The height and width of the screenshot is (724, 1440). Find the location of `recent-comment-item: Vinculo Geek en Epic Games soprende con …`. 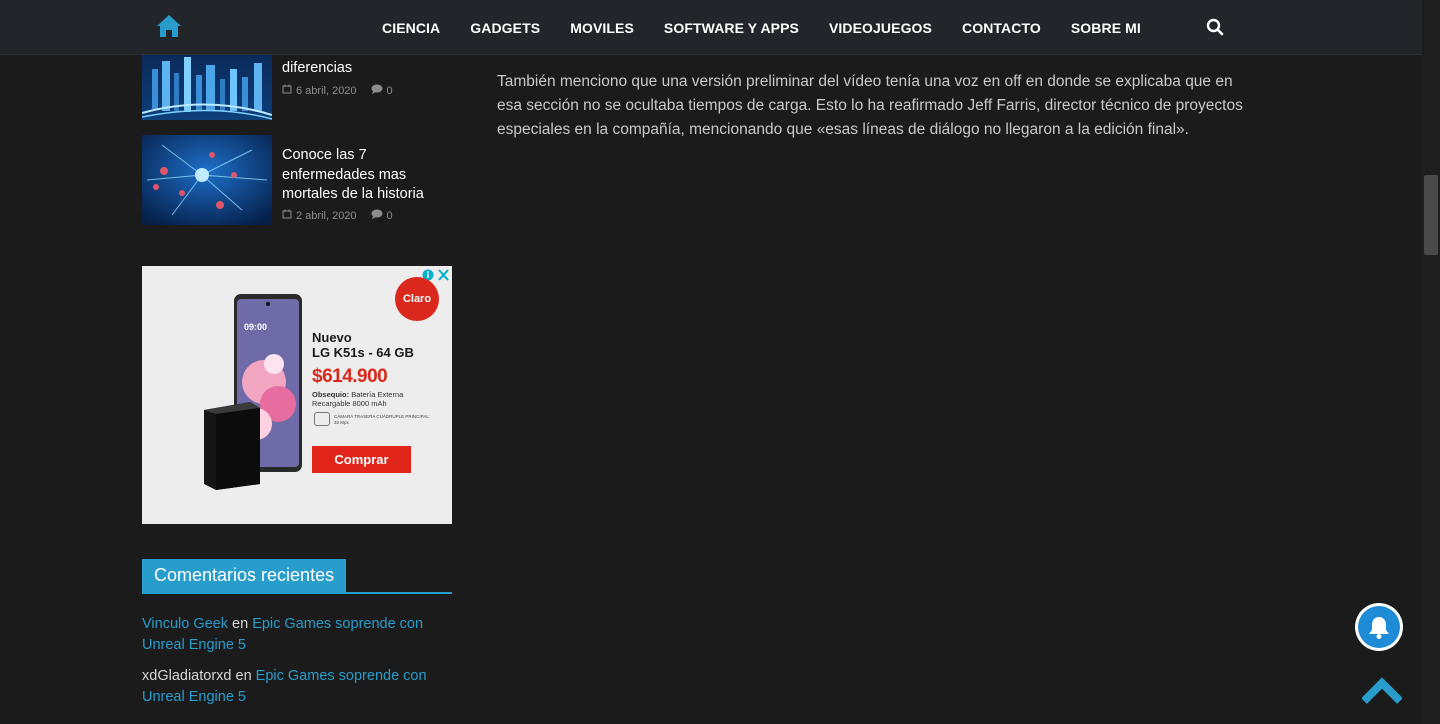

recent-comment-item: Vinculo Geek en Epic Games soprende con … is located at coordinates (297, 635).